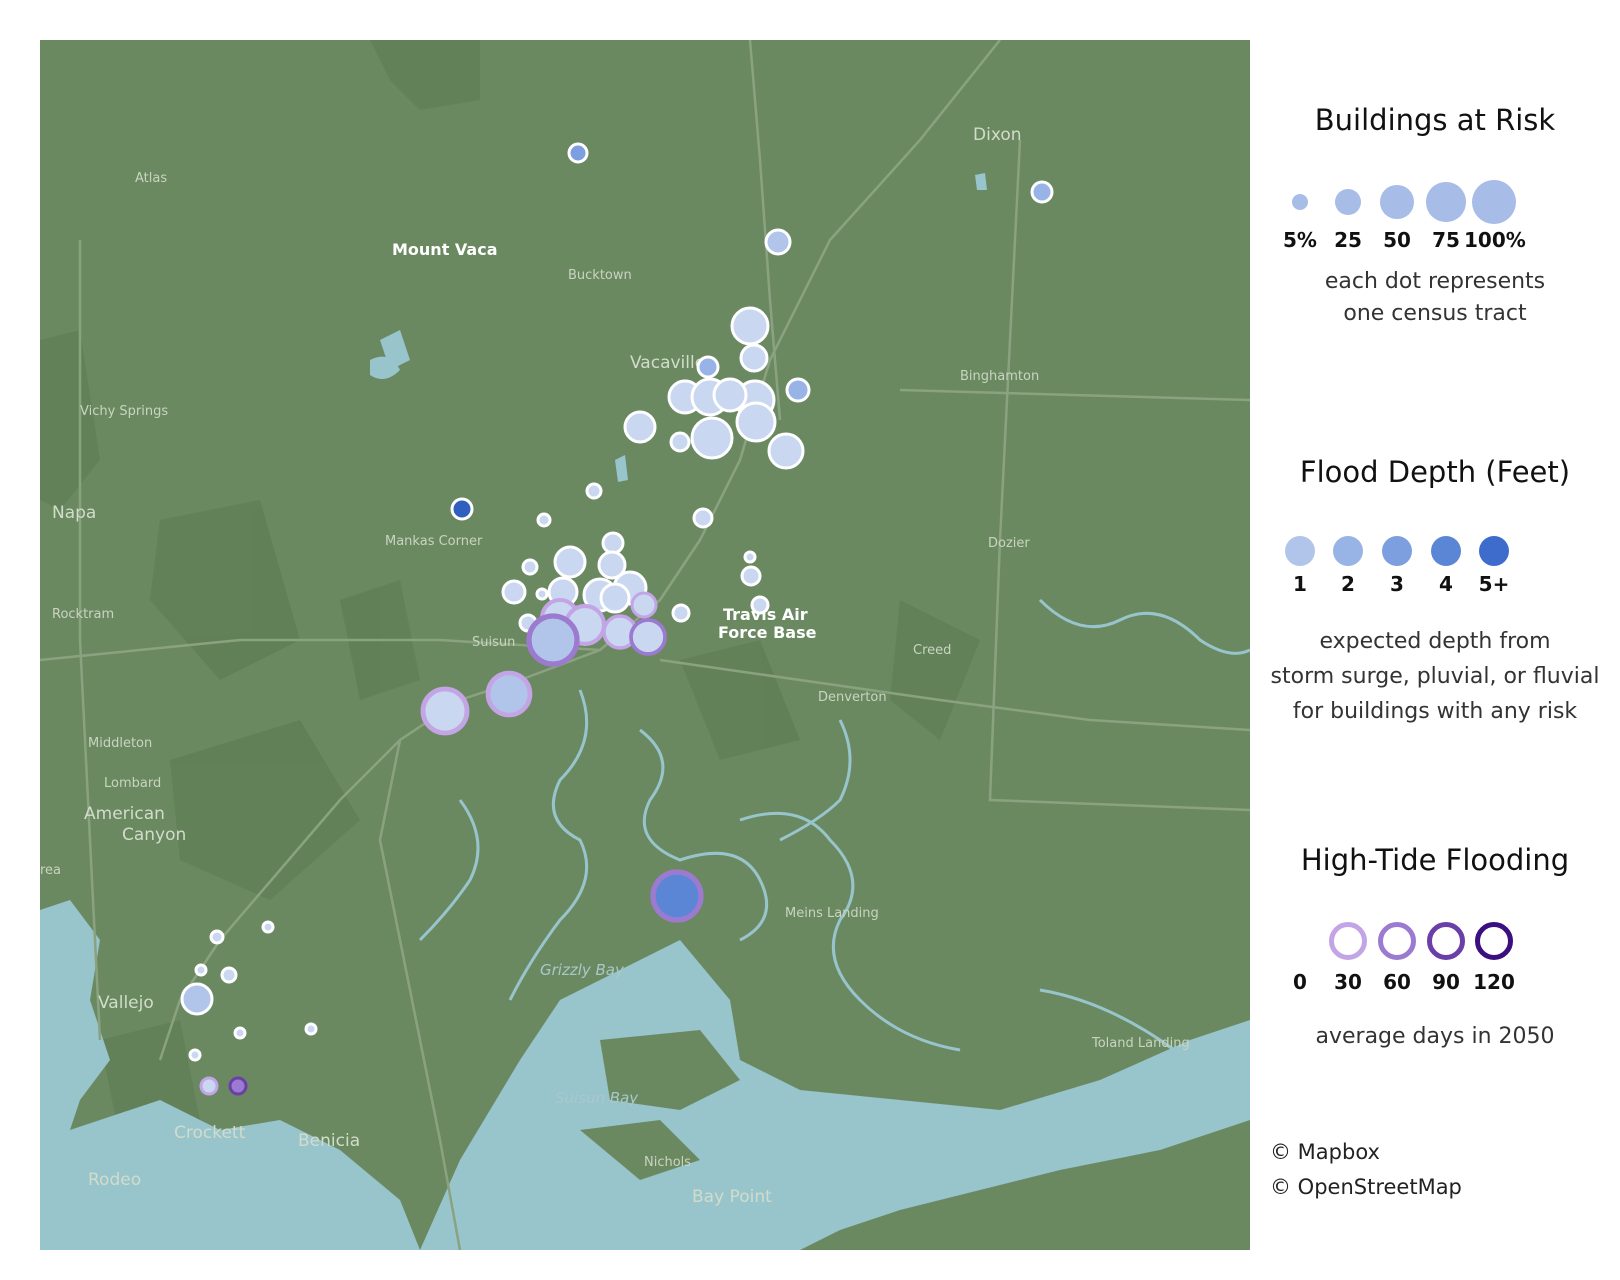 The height and width of the screenshot is (1280, 1620). What do you see at coordinates (1494, 982) in the screenshot?
I see `tide-legend-item-label: 120` at bounding box center [1494, 982].